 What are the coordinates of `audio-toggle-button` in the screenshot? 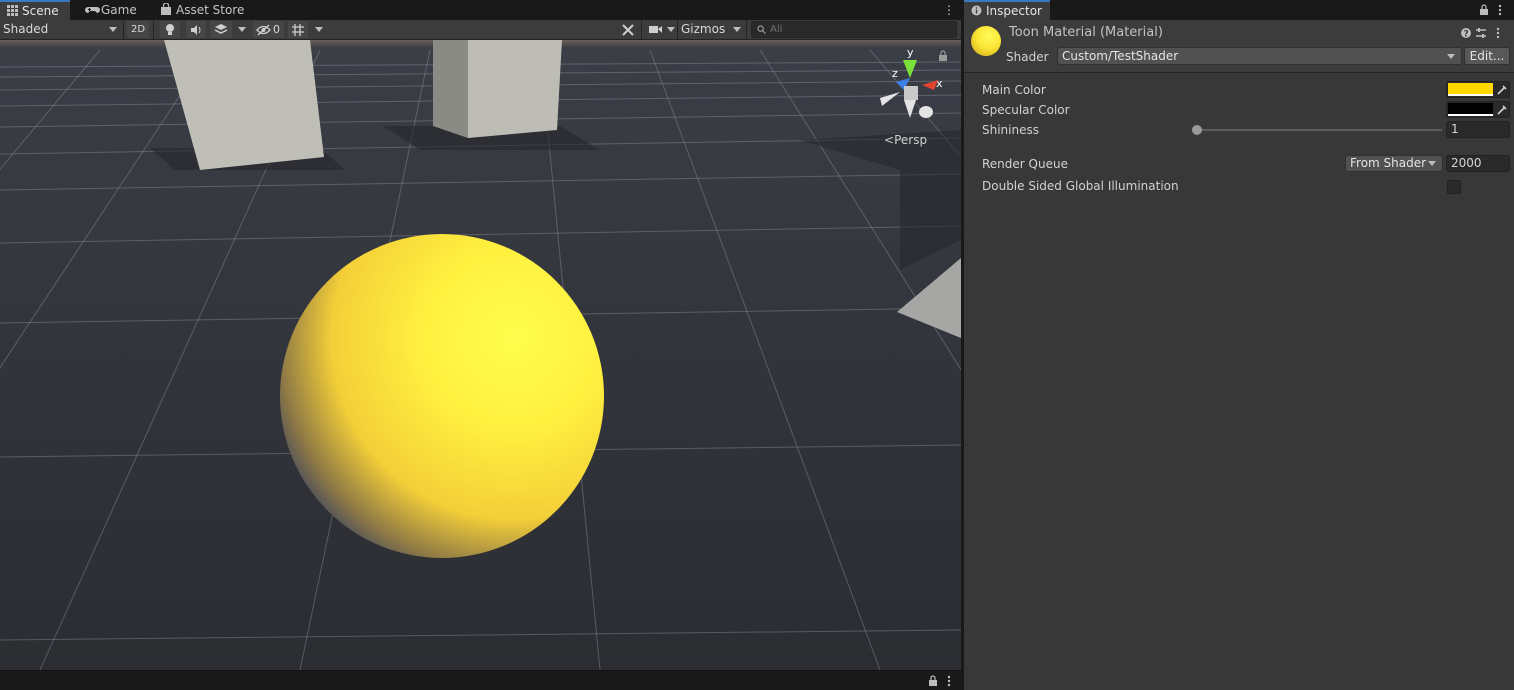 It's located at (196, 29).